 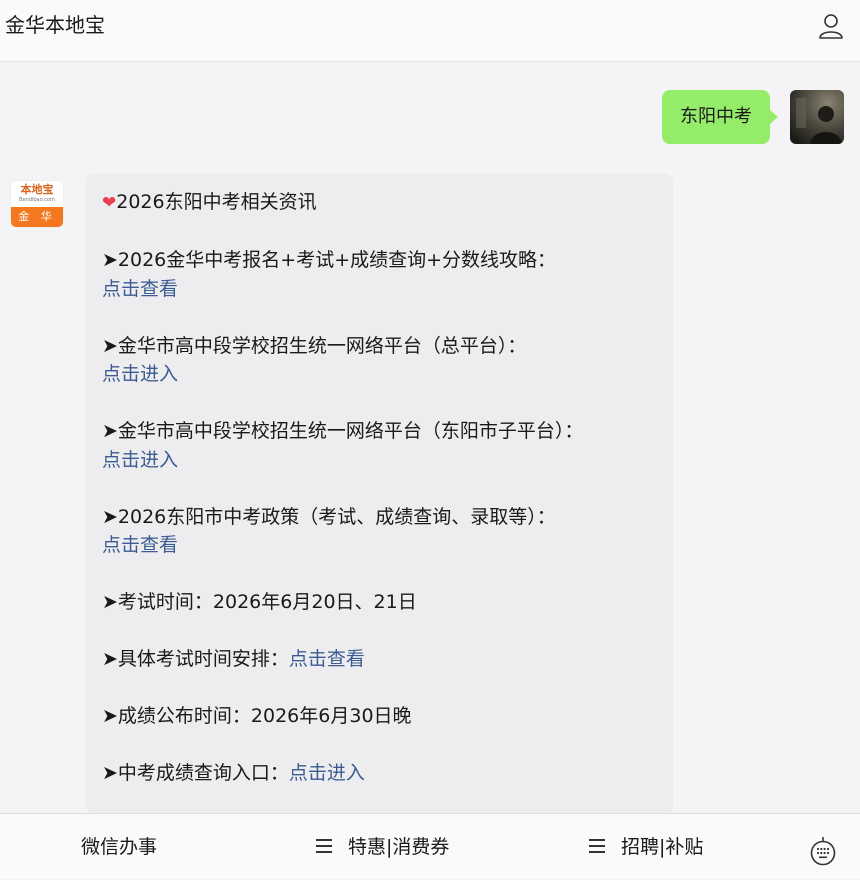 I want to click on avatar-city: 金 华, so click(x=37, y=217).